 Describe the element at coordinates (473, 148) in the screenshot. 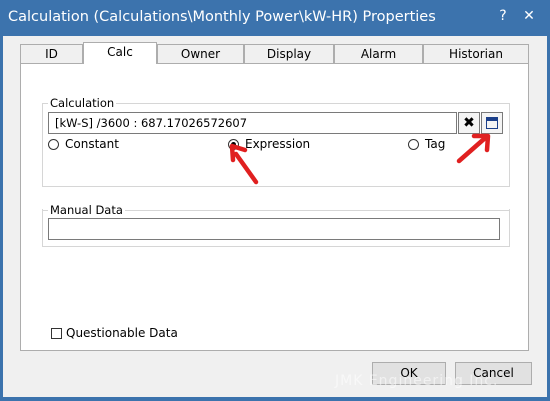

I see `annotation-arrow-editor` at that location.